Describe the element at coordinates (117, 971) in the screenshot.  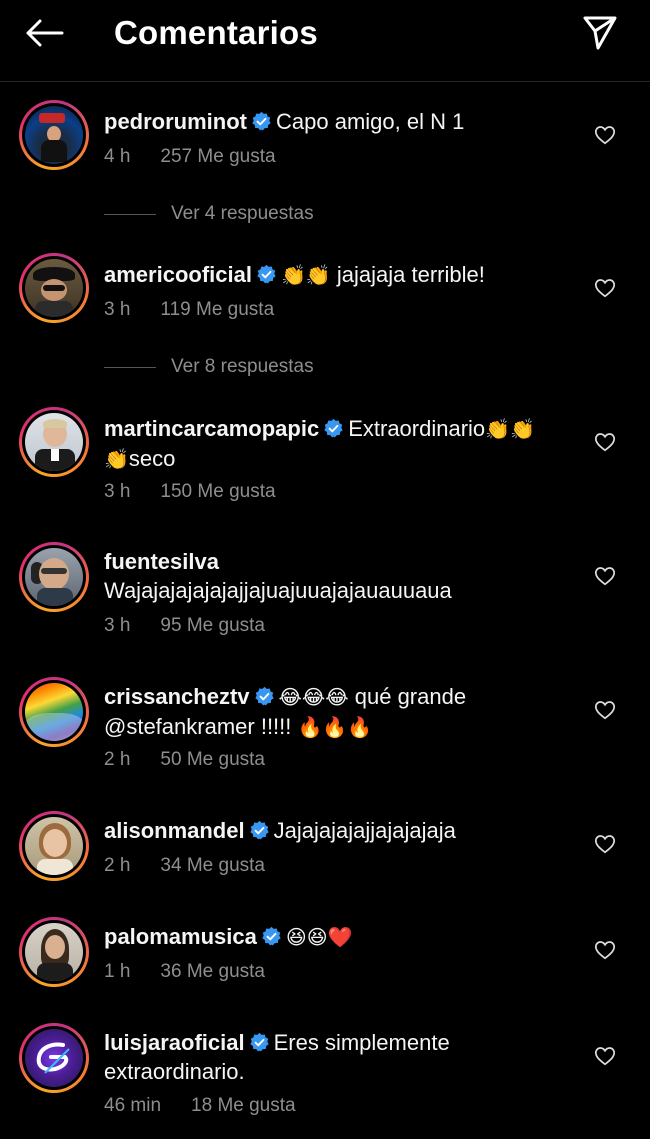
I see `comment-time: 1 h` at that location.